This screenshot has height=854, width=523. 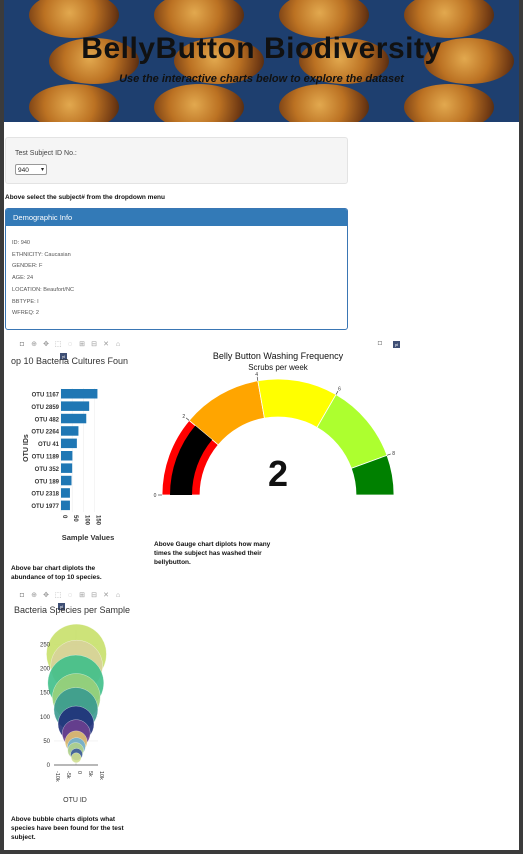 I want to click on bubble-note-2: species have been found for the test, so click(x=67, y=828).